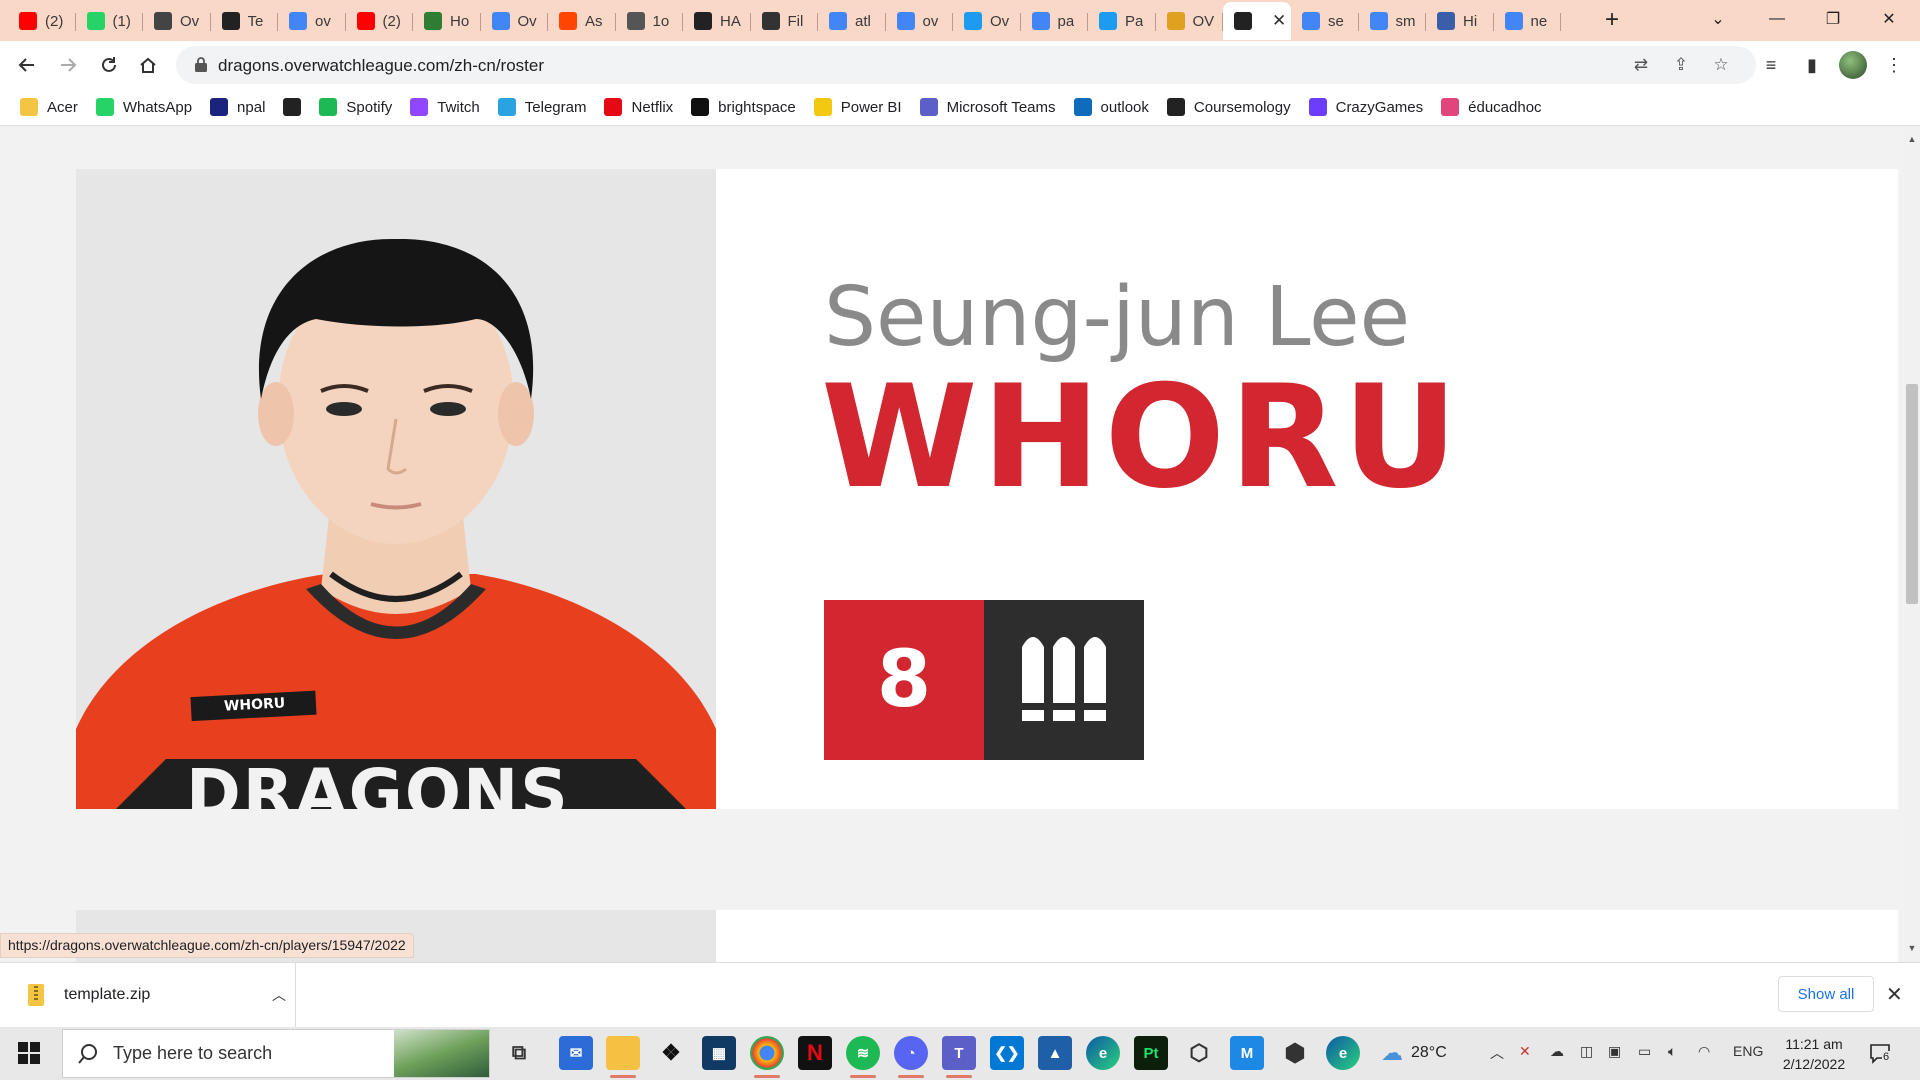 The width and height of the screenshot is (1920, 1080). What do you see at coordinates (1777, 19) in the screenshot?
I see `minimize-icon: —` at bounding box center [1777, 19].